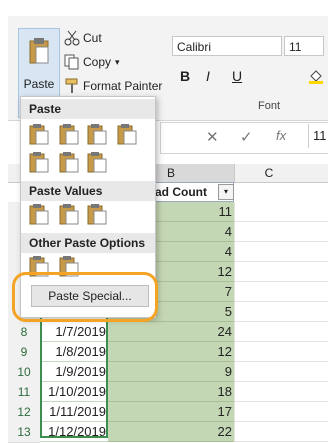 This screenshot has height=443, width=328. What do you see at coordinates (39, 162) in the screenshot?
I see `no-borders-icon` at bounding box center [39, 162].